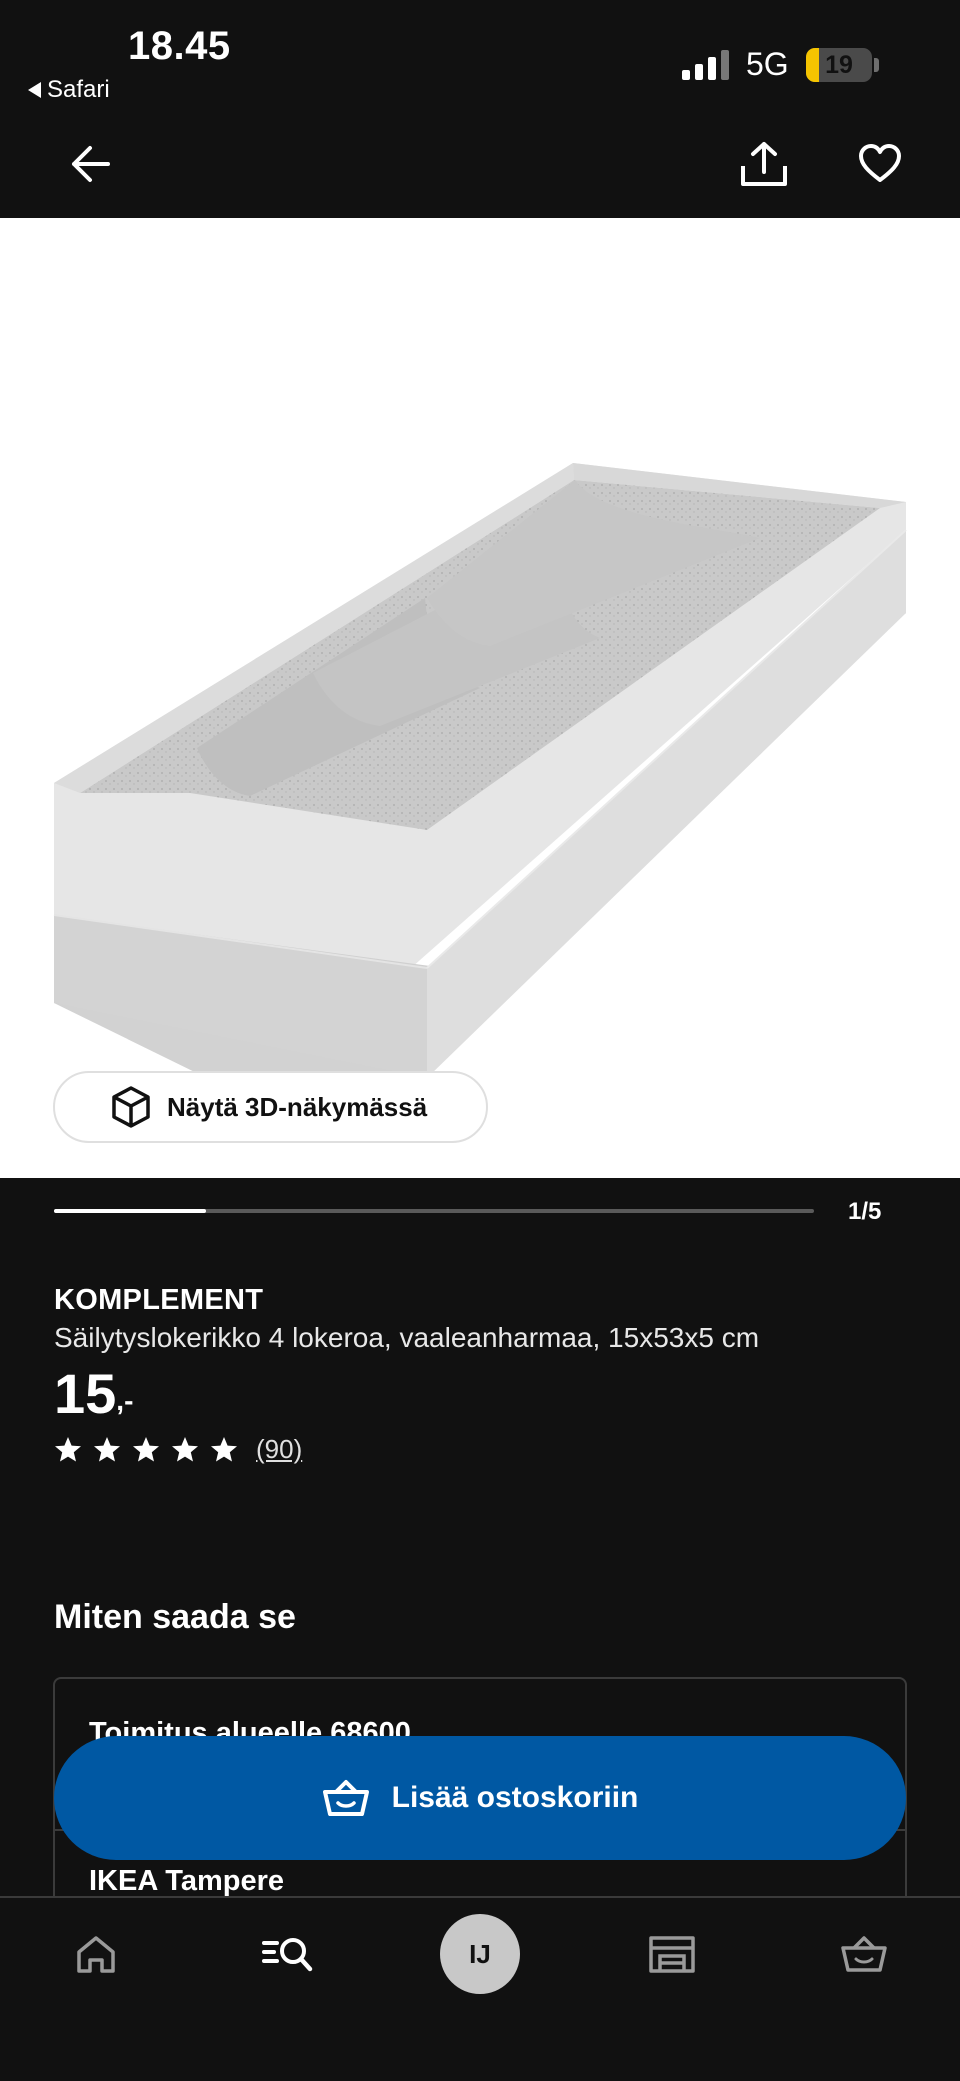 This screenshot has height=2081, width=960. I want to click on add-to-cart-button: Lisää ostoskoriin, so click(480, 1798).